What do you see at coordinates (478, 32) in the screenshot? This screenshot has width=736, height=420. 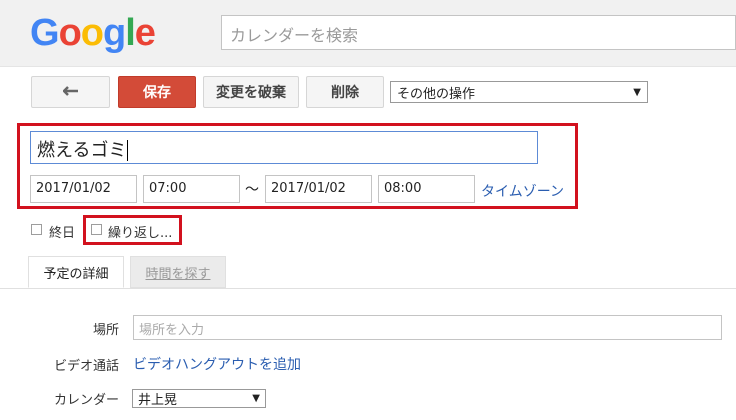 I see `calendar-search-input: カレンダーを検索` at bounding box center [478, 32].